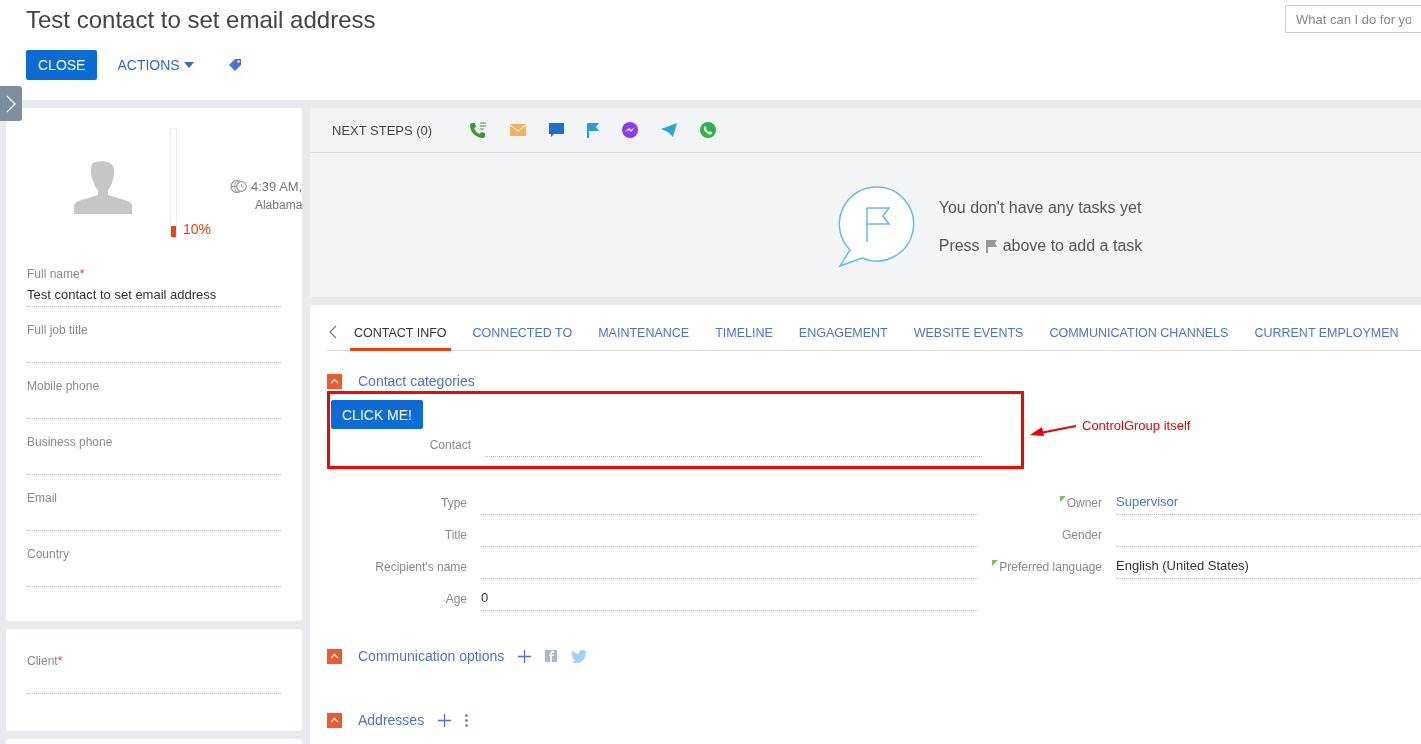  Describe the element at coordinates (391, 720) in the screenshot. I see `section-title: Addresses` at that location.